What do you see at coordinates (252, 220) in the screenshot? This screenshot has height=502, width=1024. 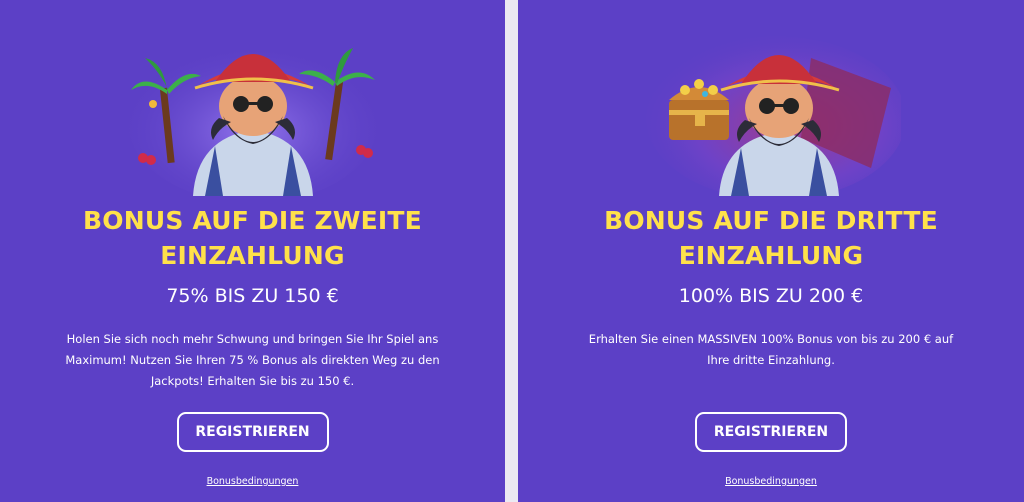 I see `bonus-title-line-1: BONUS AUF DIE ZWEITE` at bounding box center [252, 220].